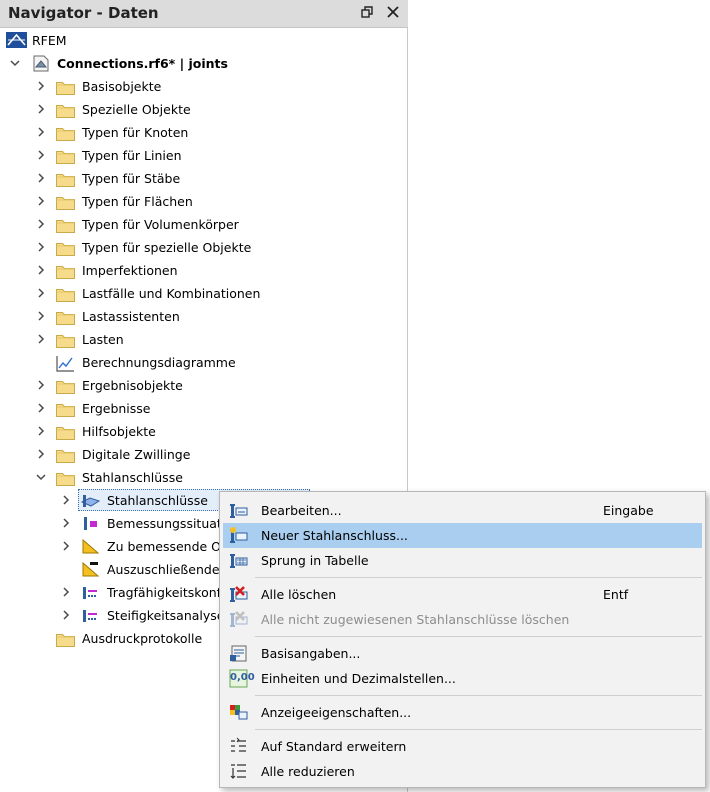 The height and width of the screenshot is (792, 710). What do you see at coordinates (131, 178) in the screenshot?
I see `tree-item-label: Typen für Stäbe` at bounding box center [131, 178].